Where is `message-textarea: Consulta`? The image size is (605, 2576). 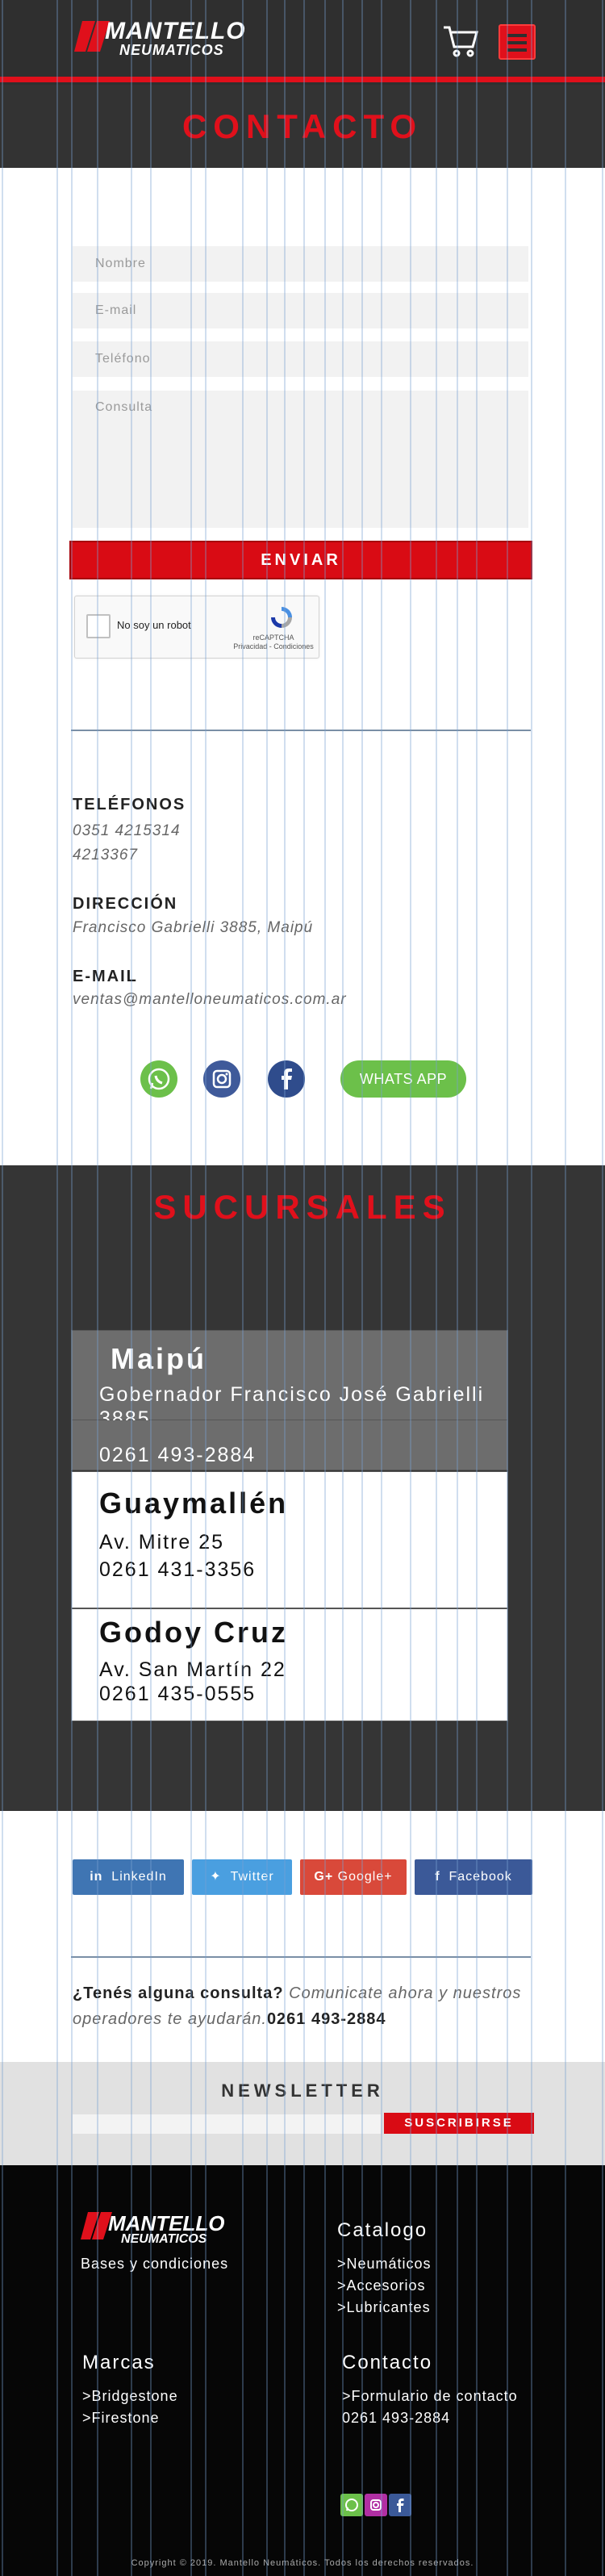
message-textarea: Consulta is located at coordinates (301, 459).